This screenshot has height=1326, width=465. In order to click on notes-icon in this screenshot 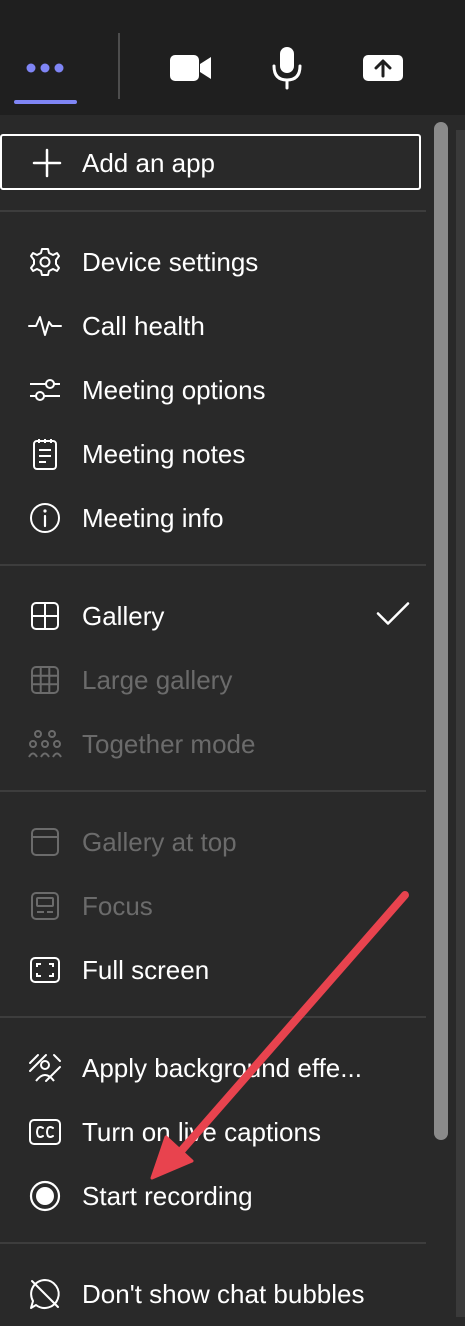, I will do `click(45, 454)`.